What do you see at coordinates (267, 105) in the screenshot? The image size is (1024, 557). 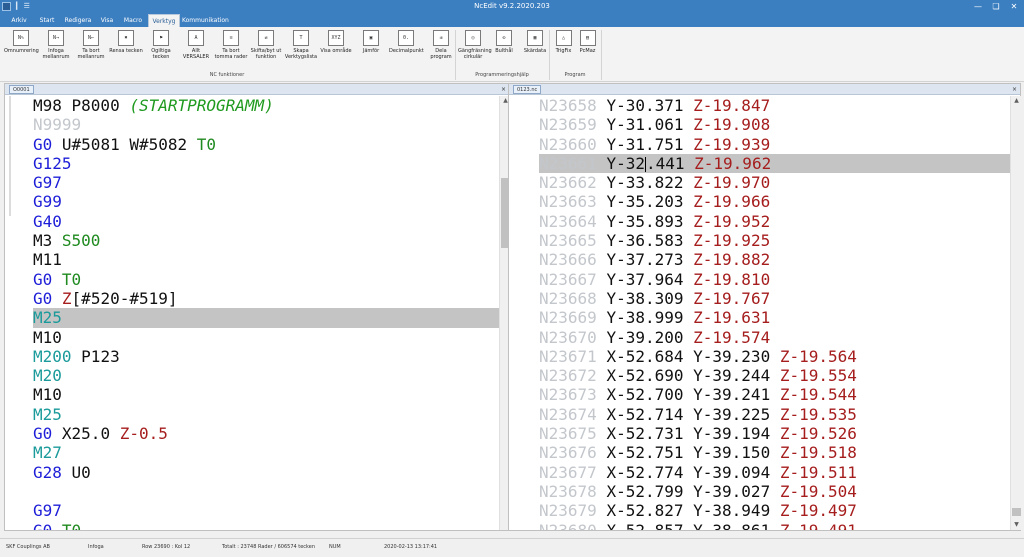 I see `code-line: M98 P8000 (STARTPROGRAMM)` at bounding box center [267, 105].